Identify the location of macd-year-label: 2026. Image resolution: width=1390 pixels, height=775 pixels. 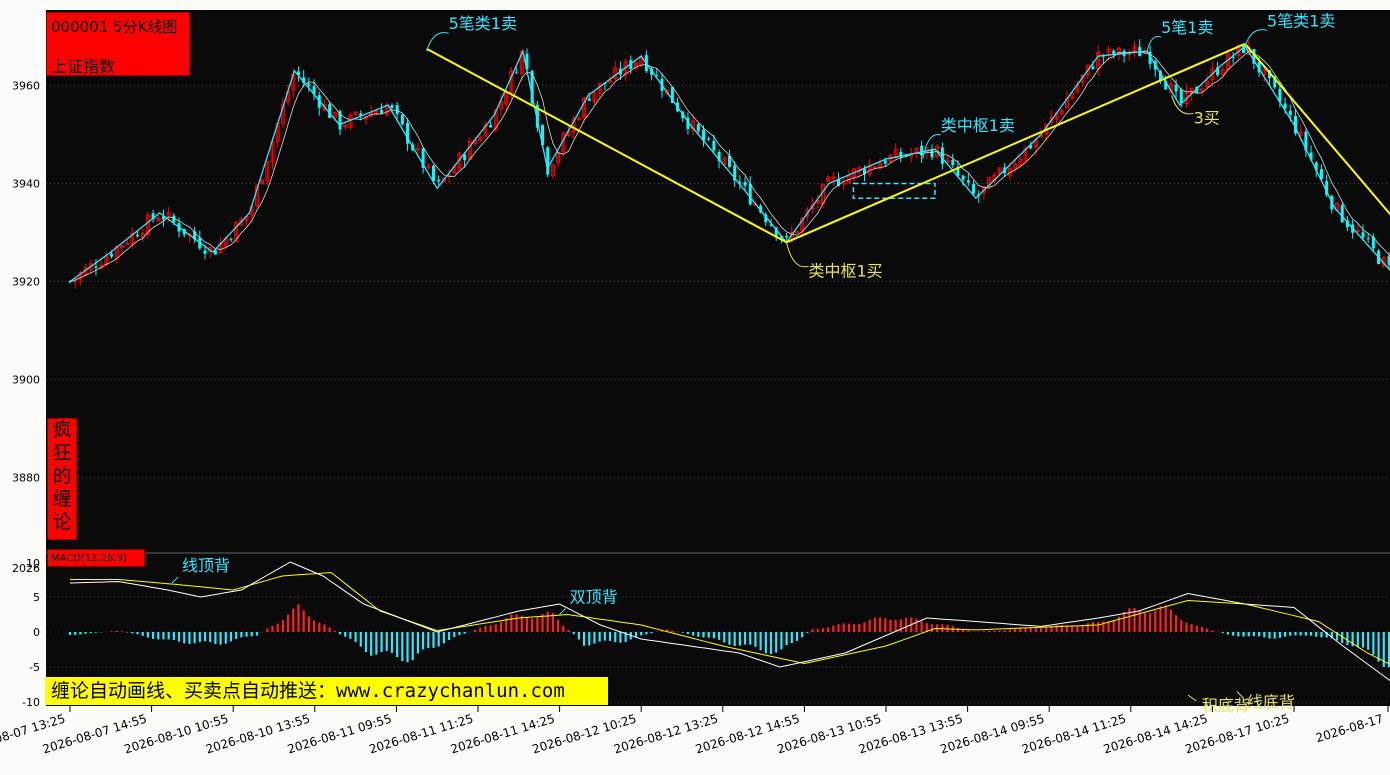
(26, 568).